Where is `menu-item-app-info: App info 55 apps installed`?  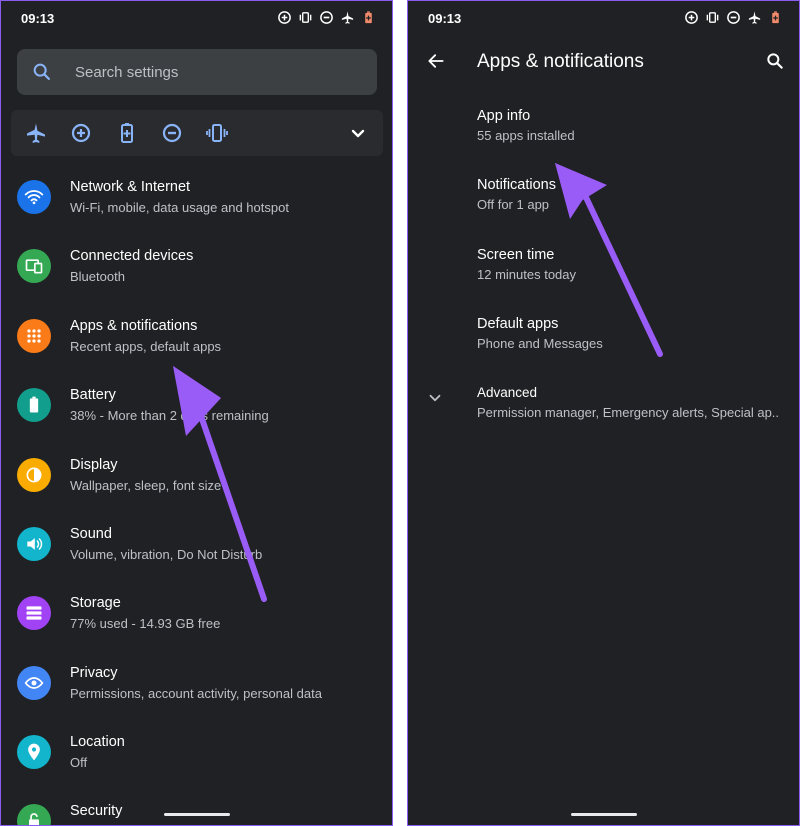 menu-item-app-info: App info 55 apps installed is located at coordinates (603, 134).